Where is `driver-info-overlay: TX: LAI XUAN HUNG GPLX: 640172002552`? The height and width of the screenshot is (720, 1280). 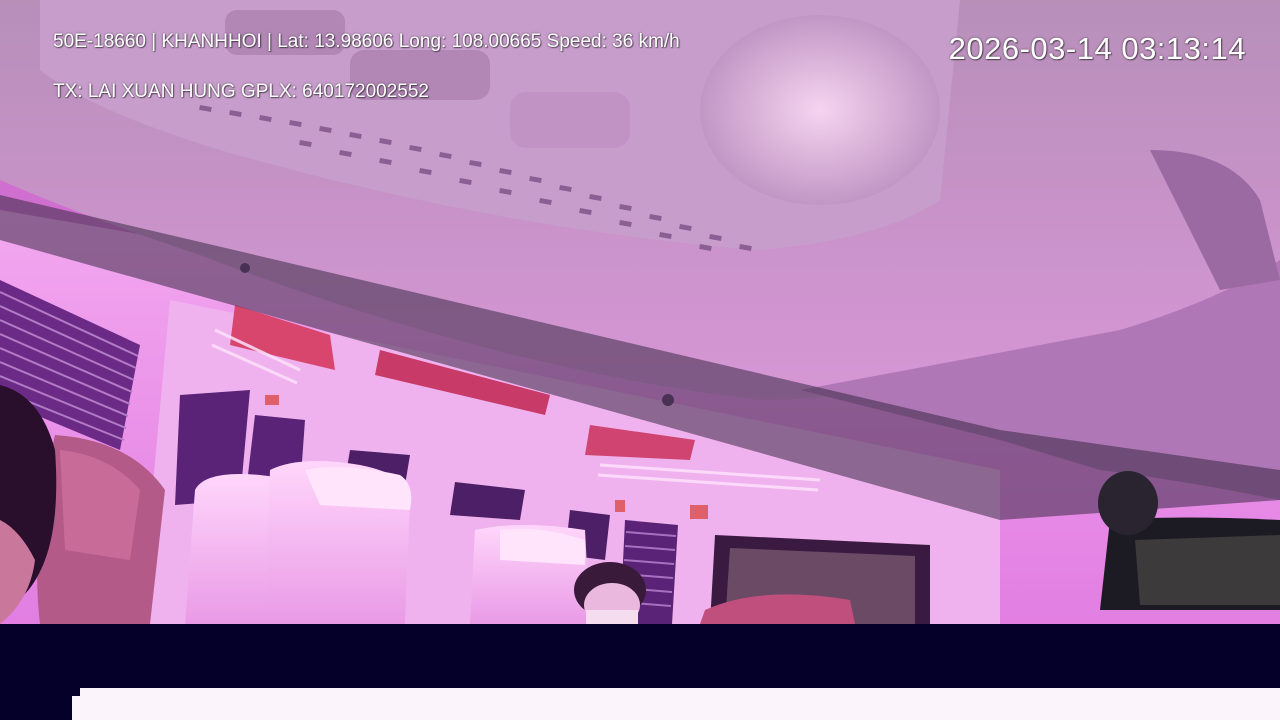
driver-info-overlay: TX: LAI XUAN HUNG GPLX: 640172002552 is located at coordinates (241, 91).